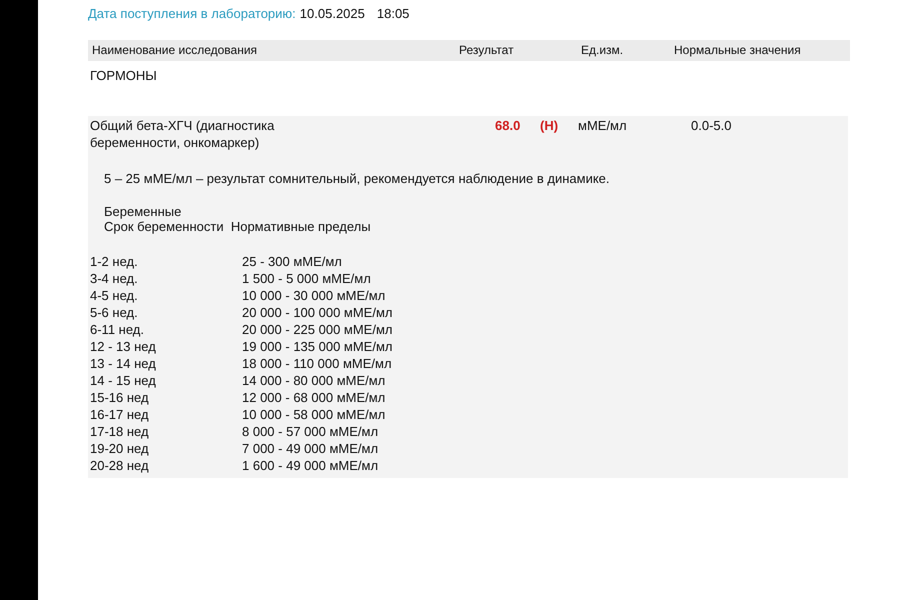 This screenshot has width=900, height=600. I want to click on limits-cell-text: 10 000 - 58 000 мМЕ/мл, so click(314, 414).